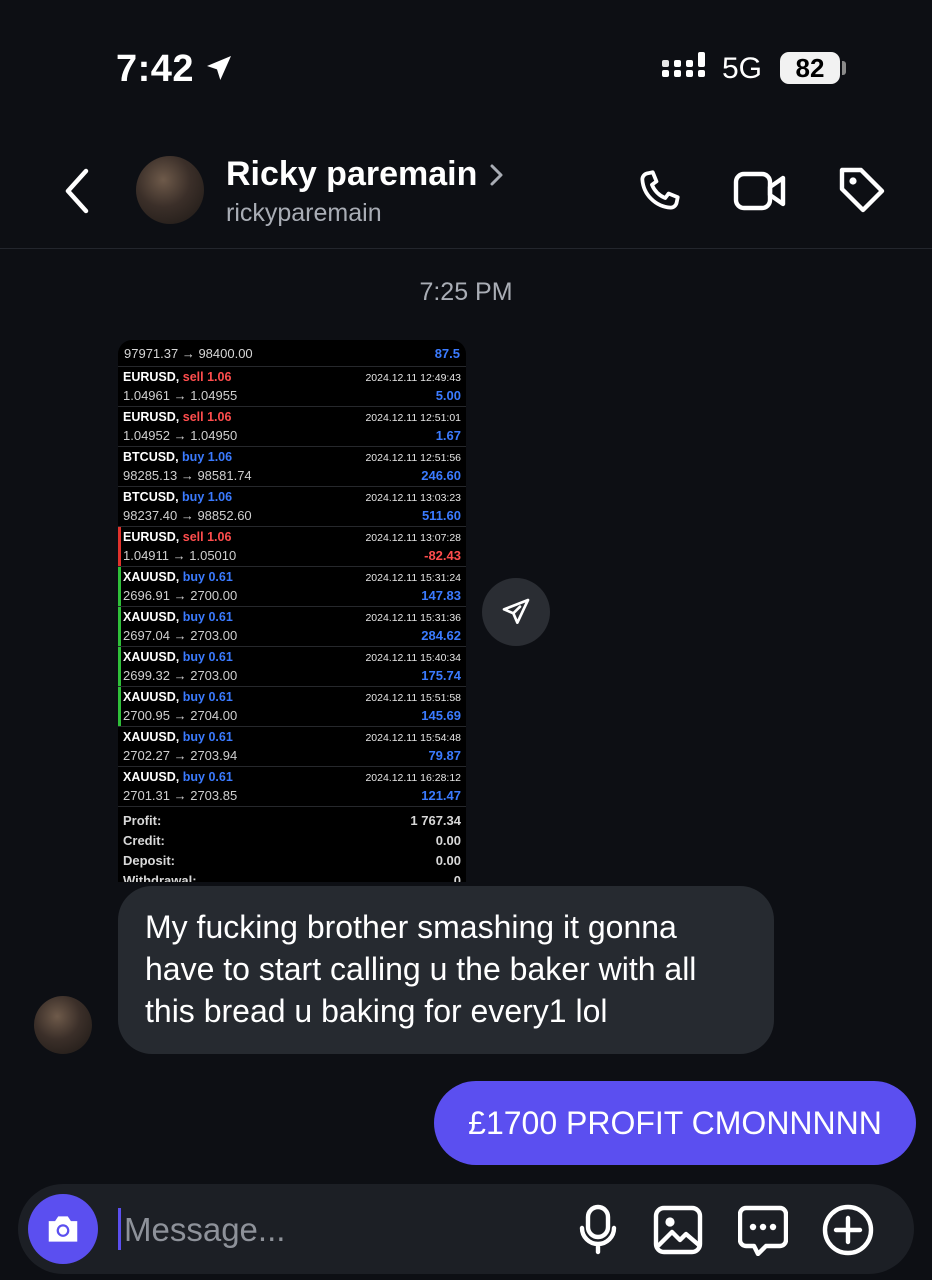 This screenshot has width=932, height=1280. Describe the element at coordinates (119, 1229) in the screenshot. I see `text-caret` at that location.